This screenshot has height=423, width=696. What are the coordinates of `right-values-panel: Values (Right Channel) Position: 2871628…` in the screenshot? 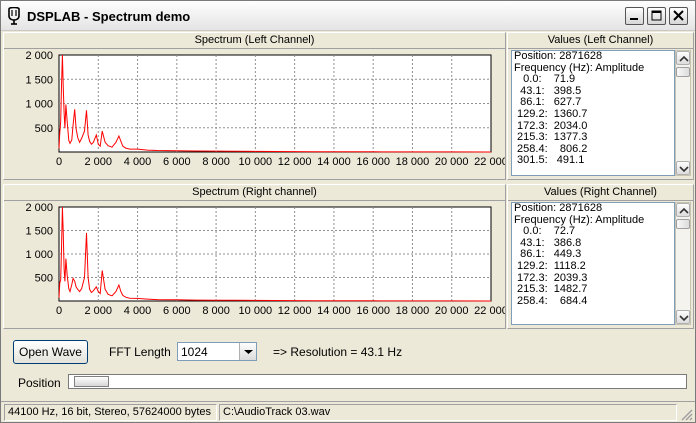 It's located at (600, 256).